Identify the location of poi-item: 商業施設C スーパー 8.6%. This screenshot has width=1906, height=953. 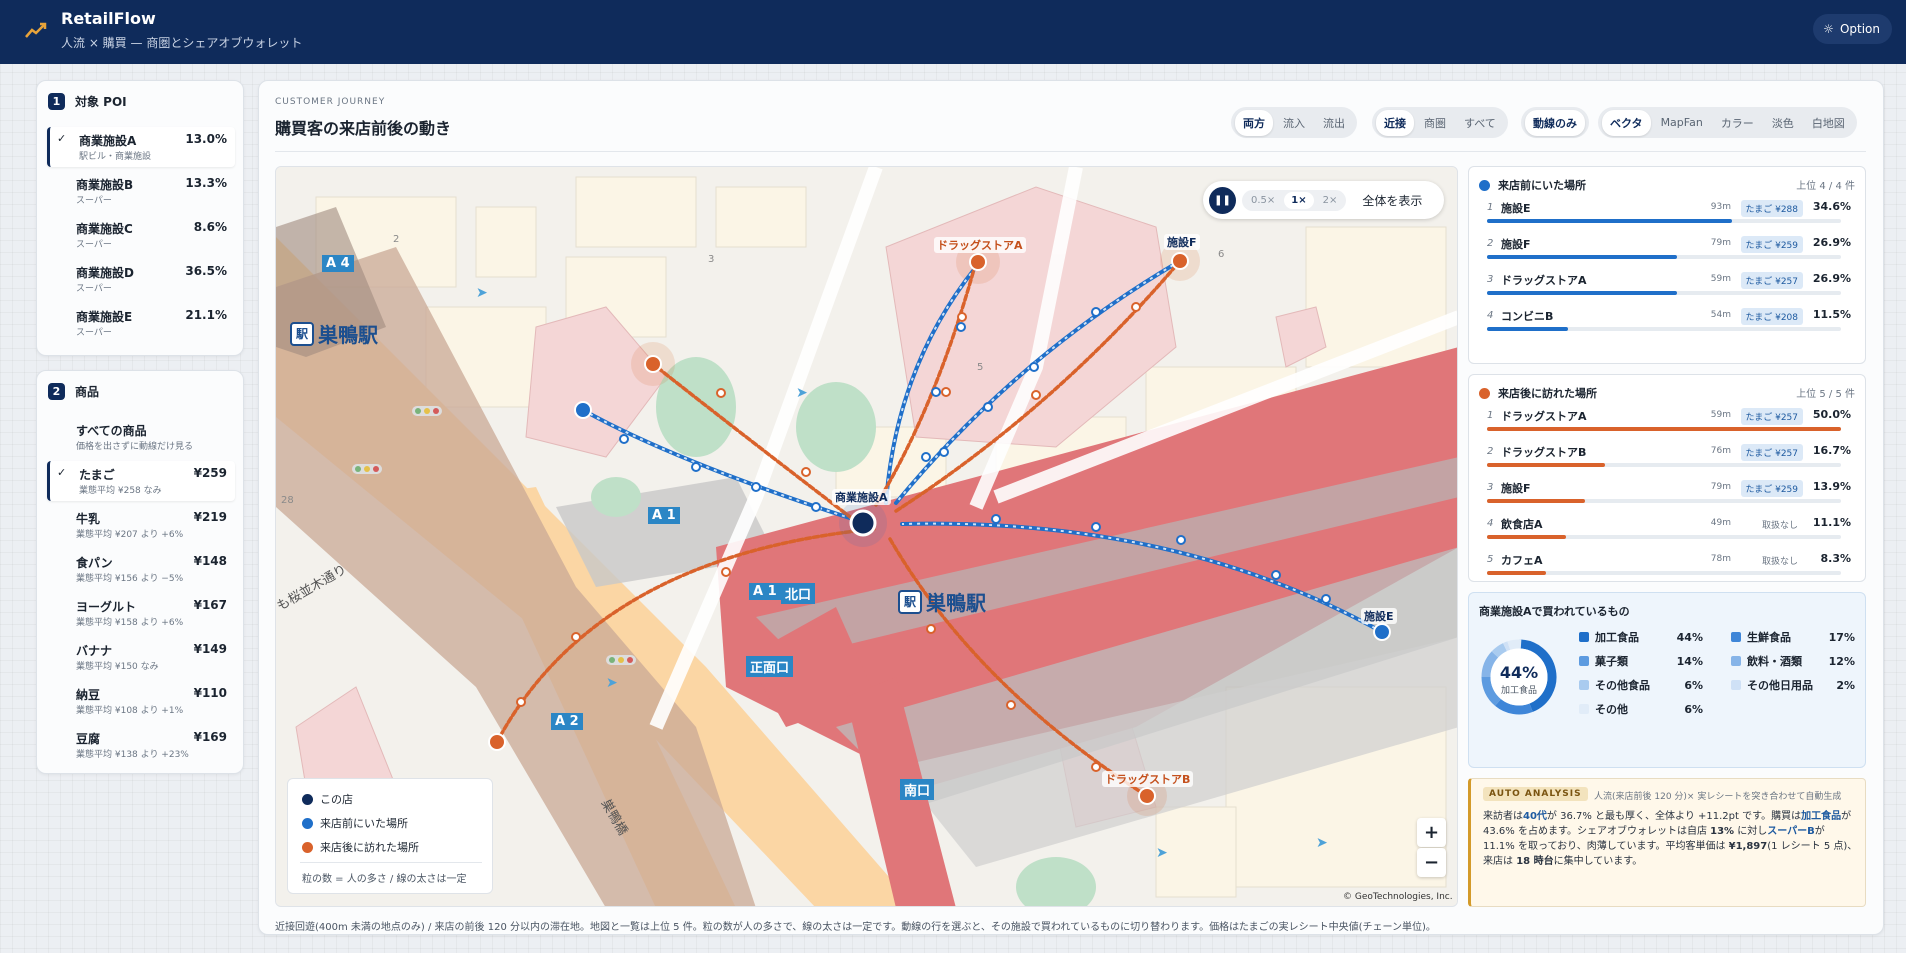
(141, 235).